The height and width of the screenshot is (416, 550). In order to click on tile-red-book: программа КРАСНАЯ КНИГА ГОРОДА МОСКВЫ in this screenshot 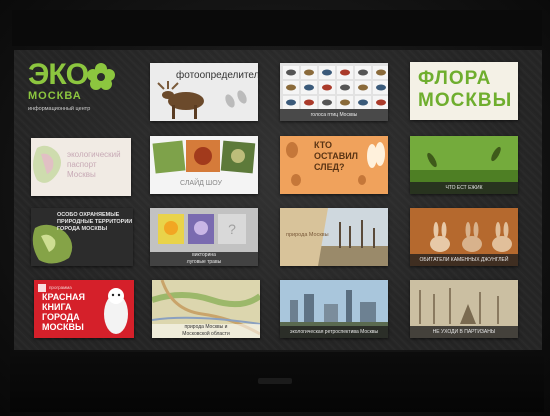, I will do `click(84, 309)`.